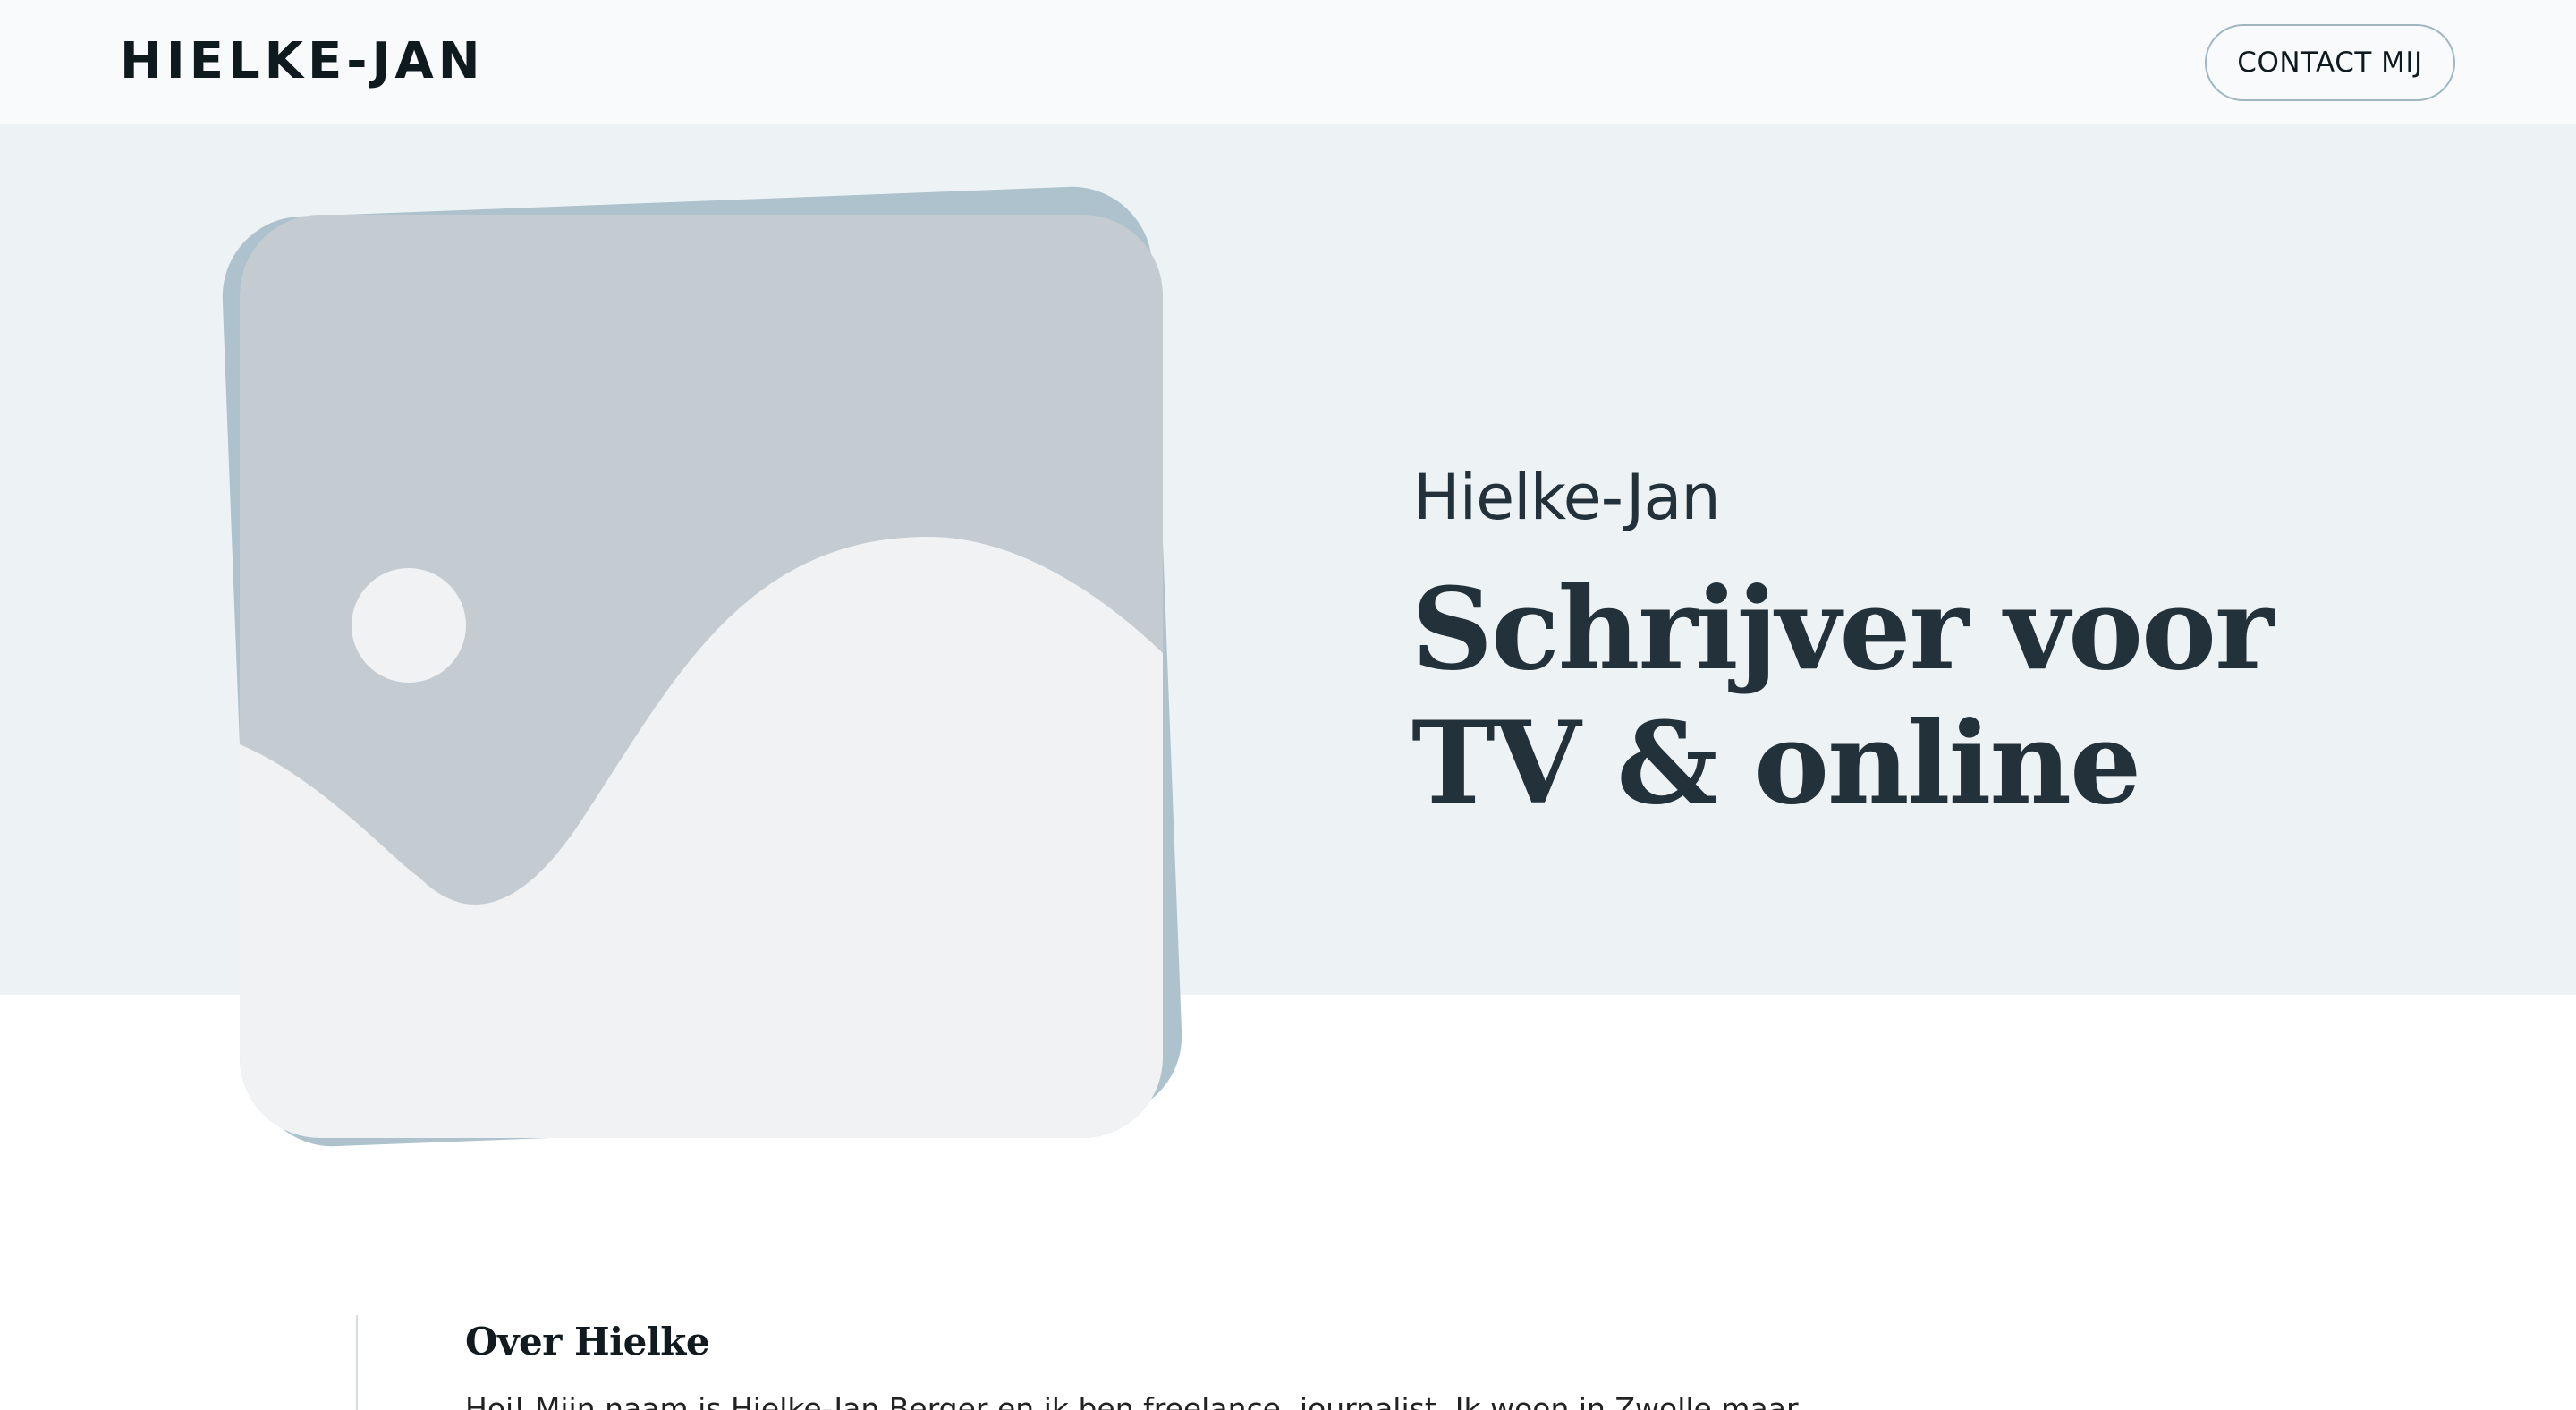 Image resolution: width=2576 pixels, height=1410 pixels. What do you see at coordinates (587, 1341) in the screenshot?
I see `about-heading: Over Hielke` at bounding box center [587, 1341].